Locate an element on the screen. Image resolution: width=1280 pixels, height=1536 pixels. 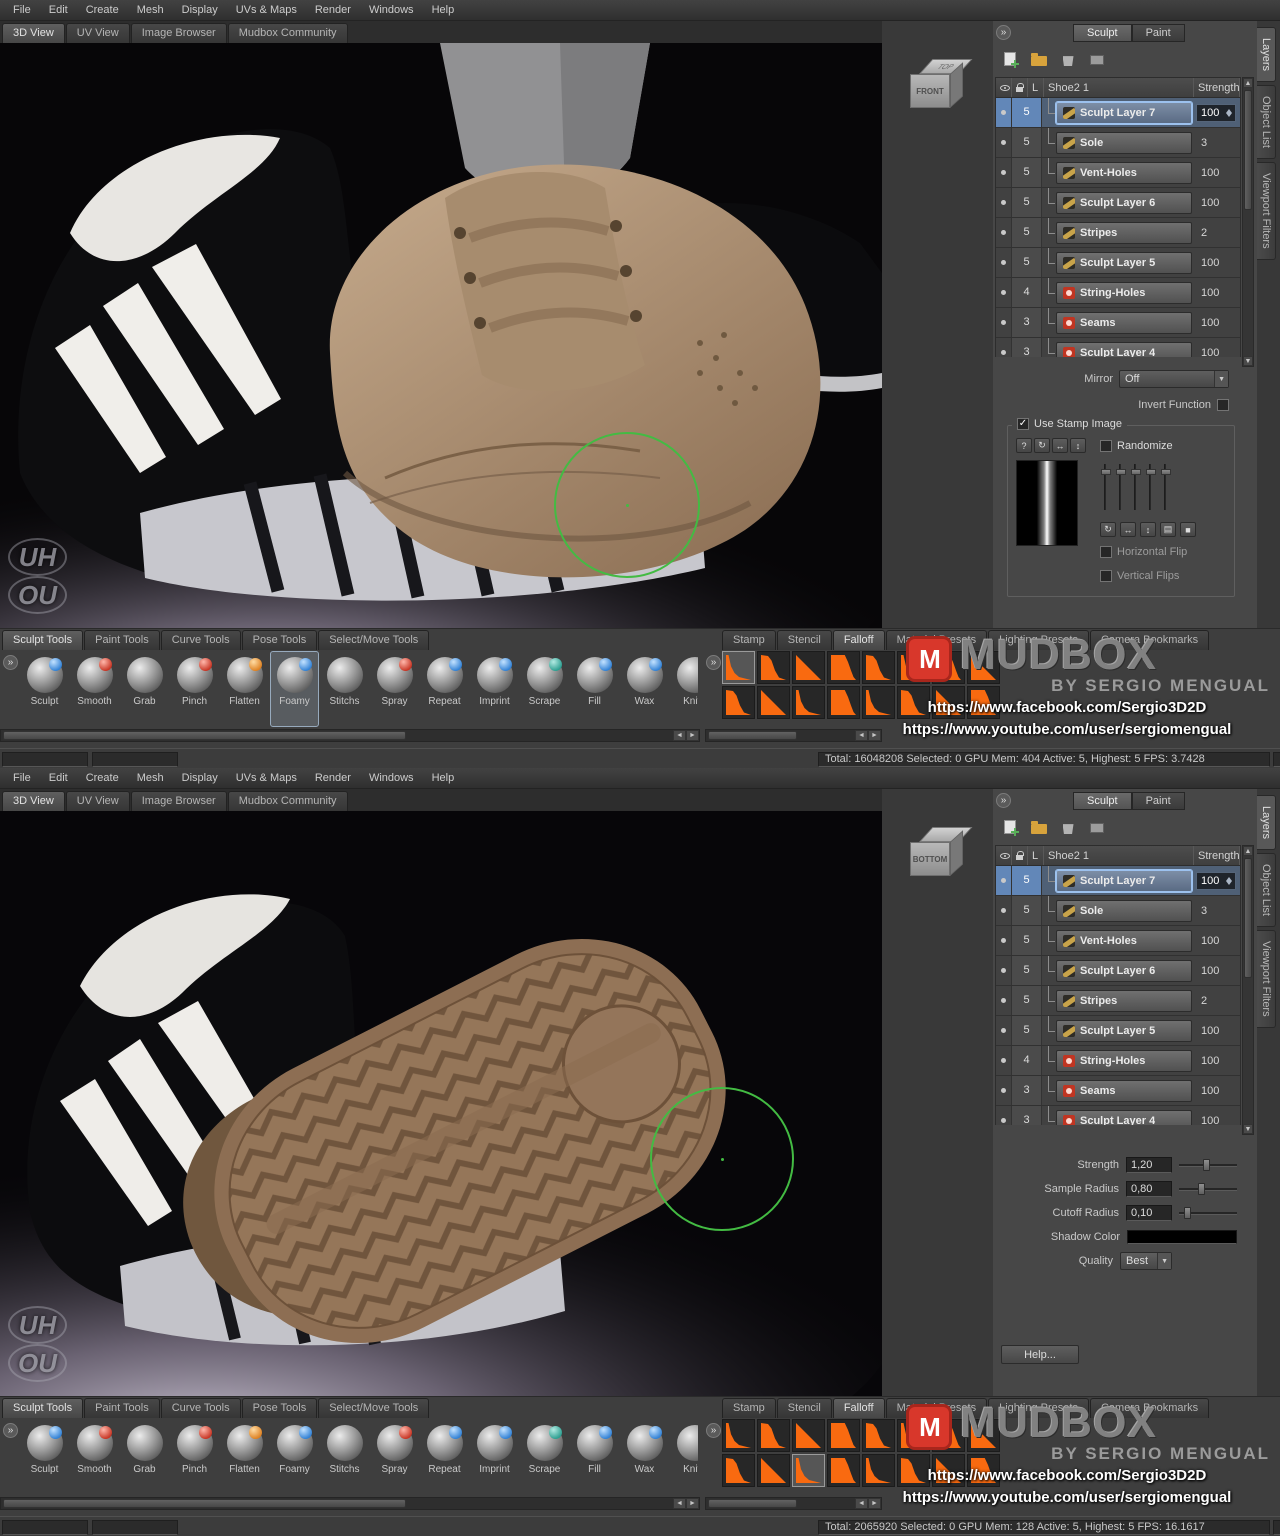
layer-name-button: Sculpt Layer 7 is located at coordinates (1124, 112).